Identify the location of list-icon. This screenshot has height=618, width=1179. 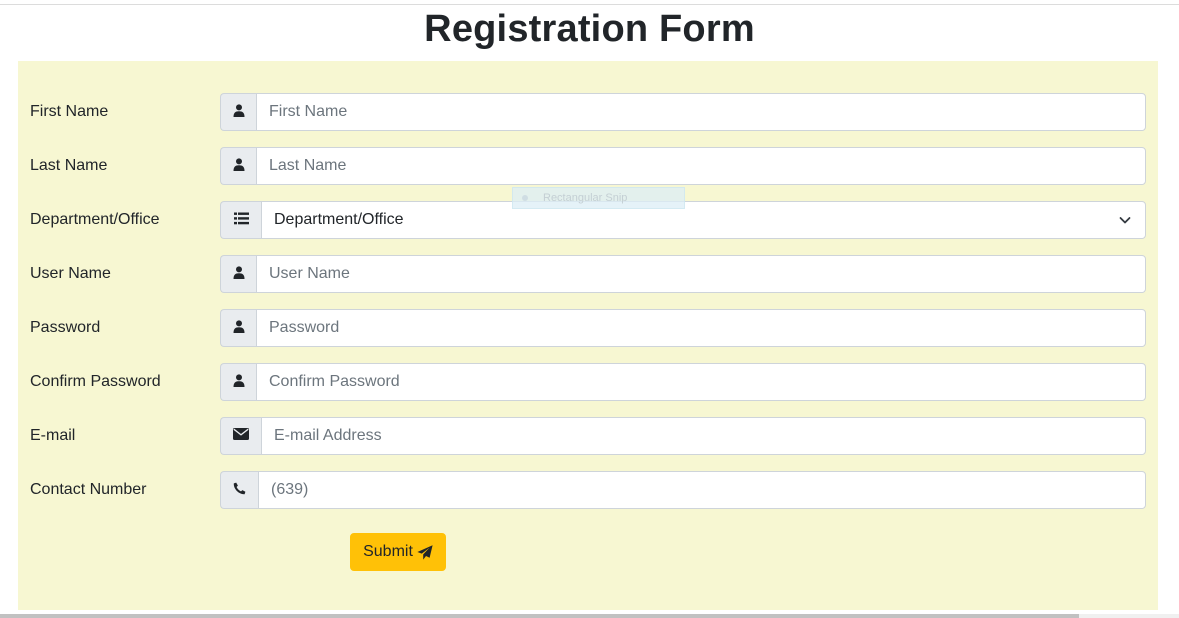
(240, 220).